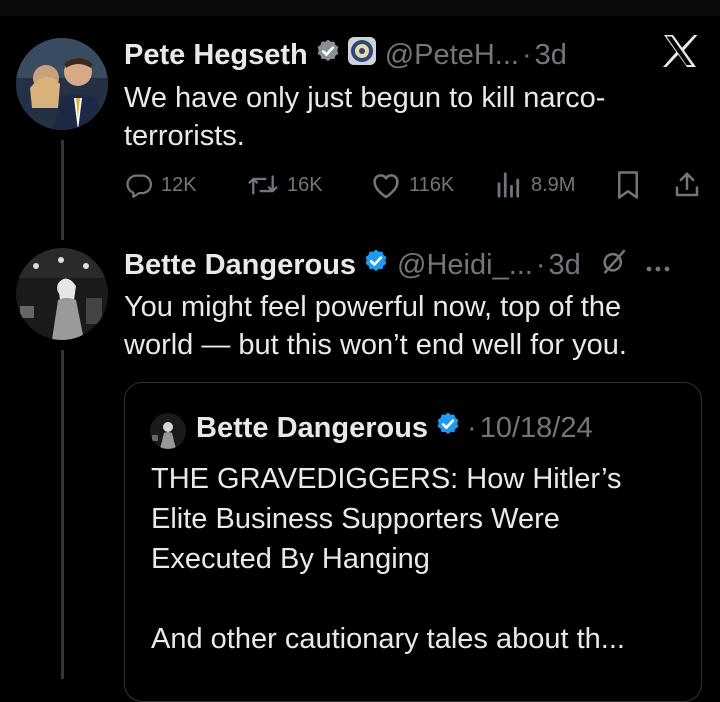 This screenshot has width=720, height=702. Describe the element at coordinates (386, 186) in the screenshot. I see `heart-icon` at that location.